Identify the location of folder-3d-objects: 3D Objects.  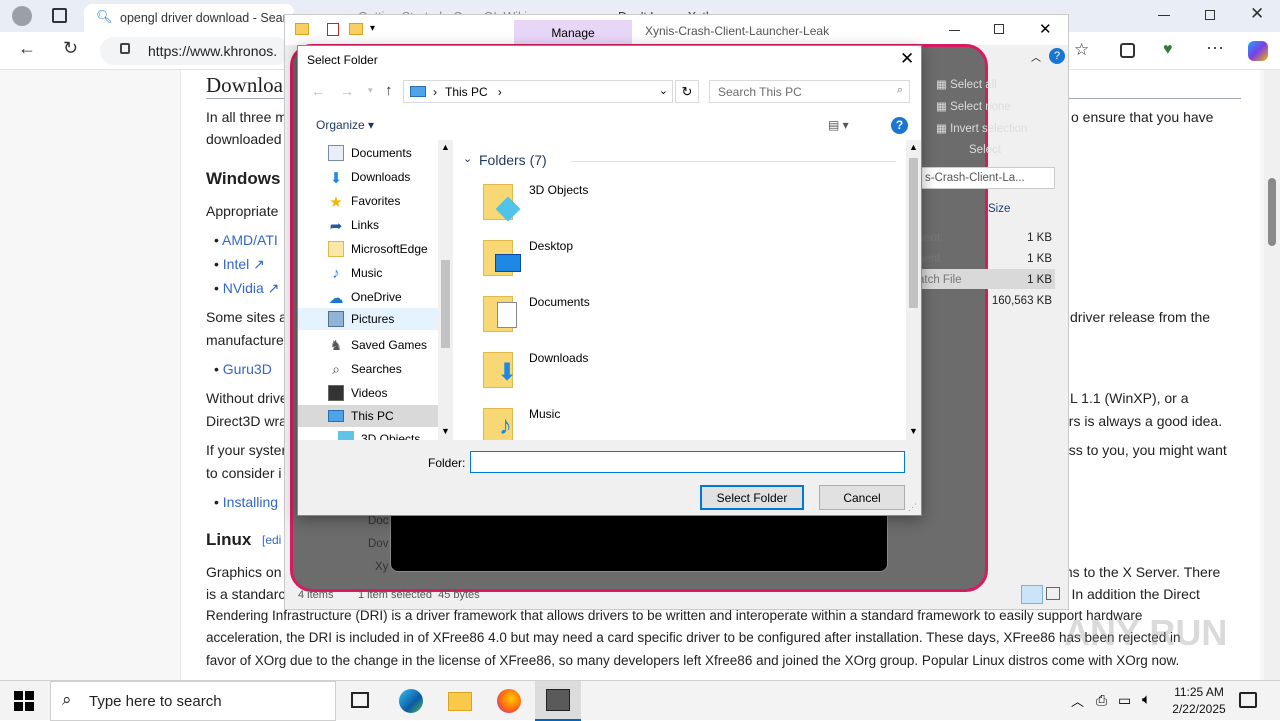
(583, 205).